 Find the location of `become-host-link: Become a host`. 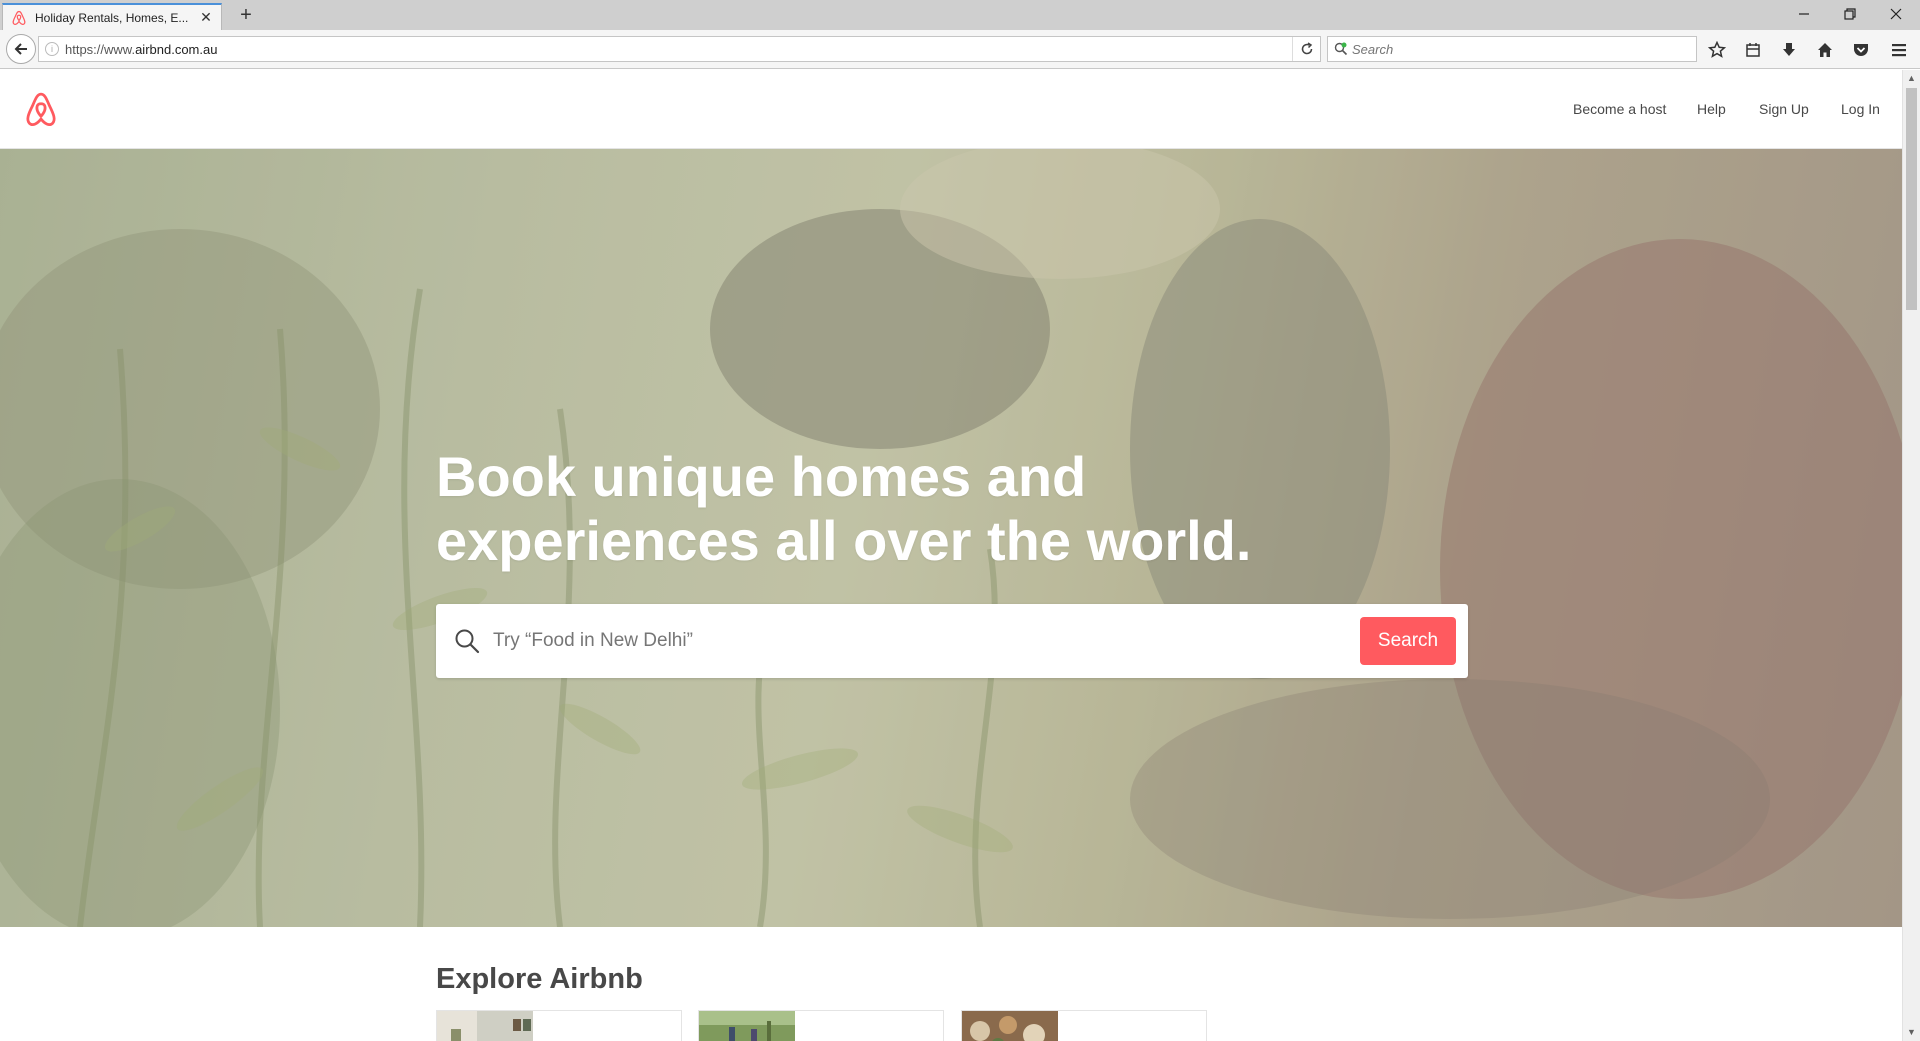

become-host-link: Become a host is located at coordinates (1619, 109).